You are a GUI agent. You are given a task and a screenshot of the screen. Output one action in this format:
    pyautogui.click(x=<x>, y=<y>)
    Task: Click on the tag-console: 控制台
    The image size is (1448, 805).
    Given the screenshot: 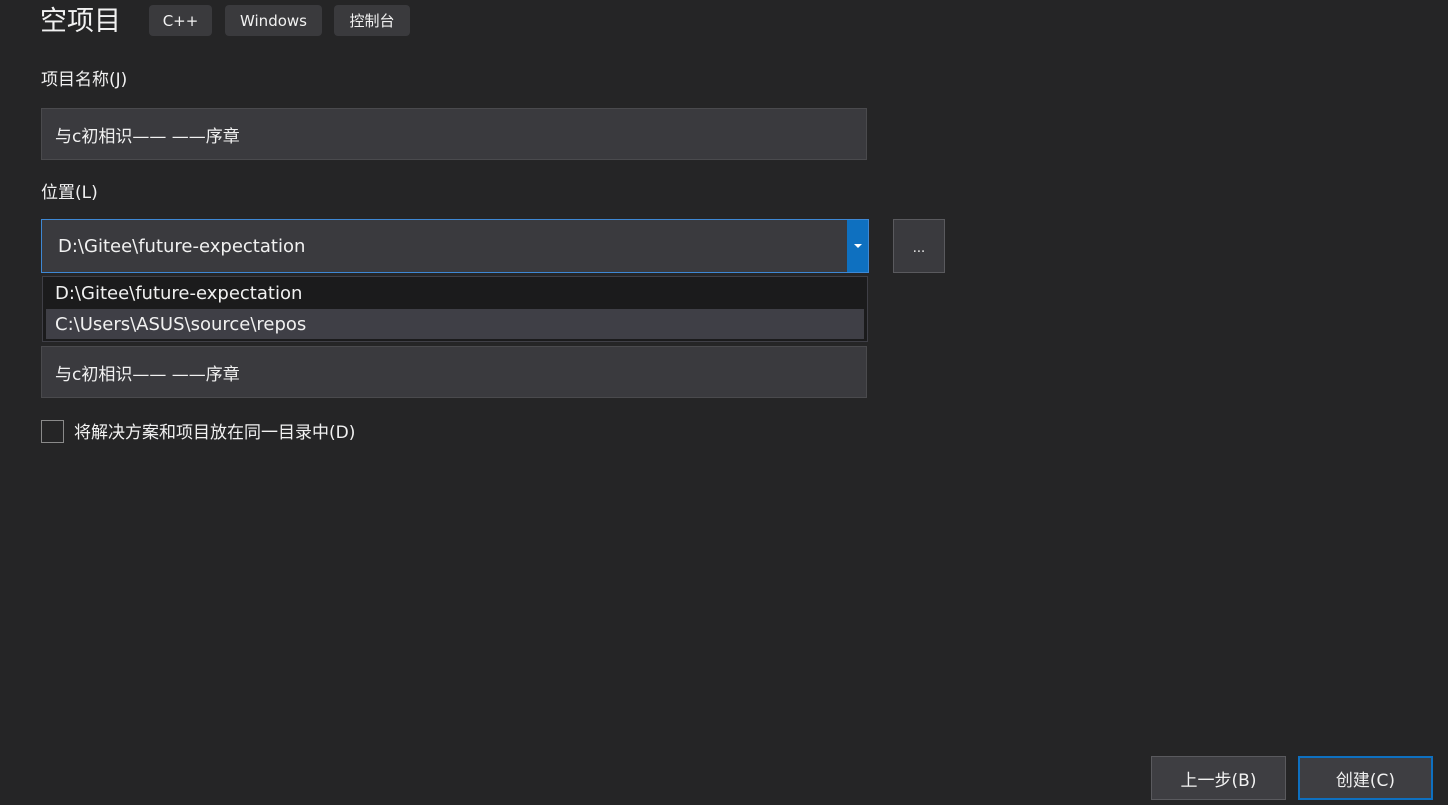 What is the action you would take?
    pyautogui.click(x=372, y=20)
    